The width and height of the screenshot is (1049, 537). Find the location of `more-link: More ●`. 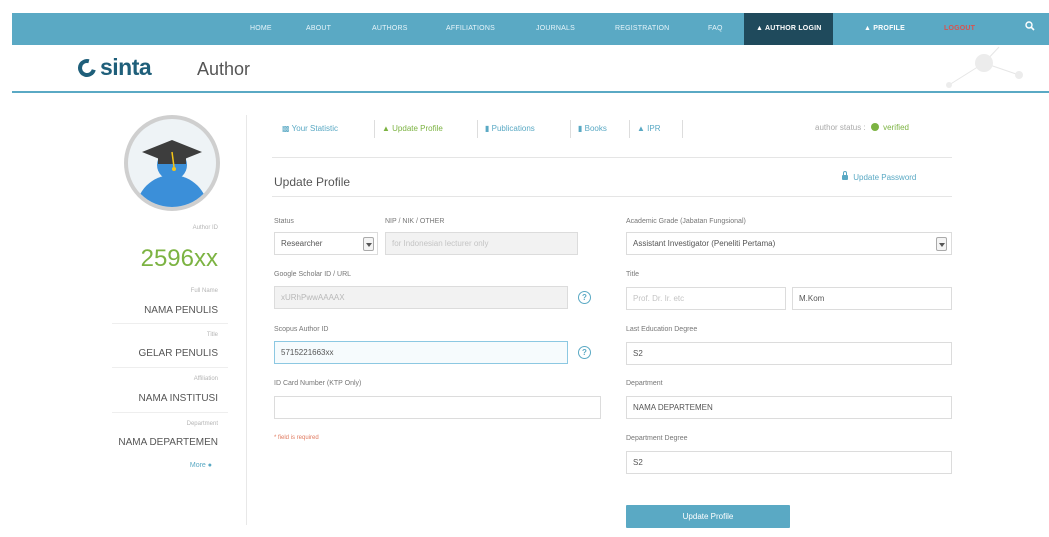

more-link: More ● is located at coordinates (201, 465).